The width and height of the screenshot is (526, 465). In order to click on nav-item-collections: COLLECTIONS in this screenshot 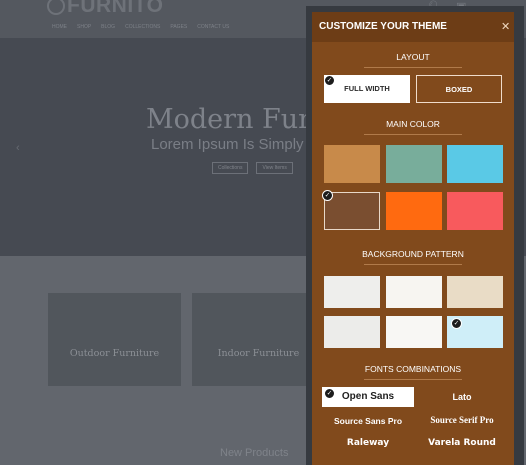, I will do `click(142, 27)`.